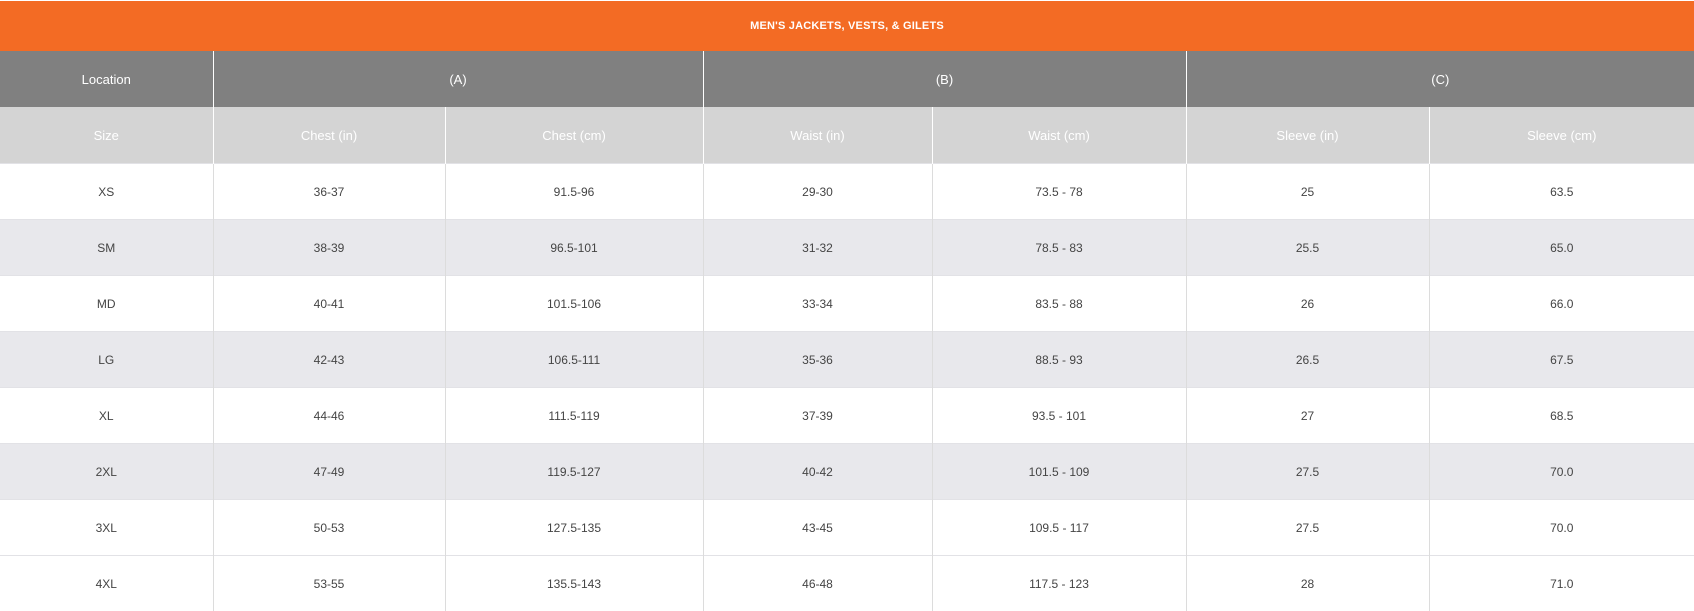  I want to click on table-cell: 33-34, so click(817, 304).